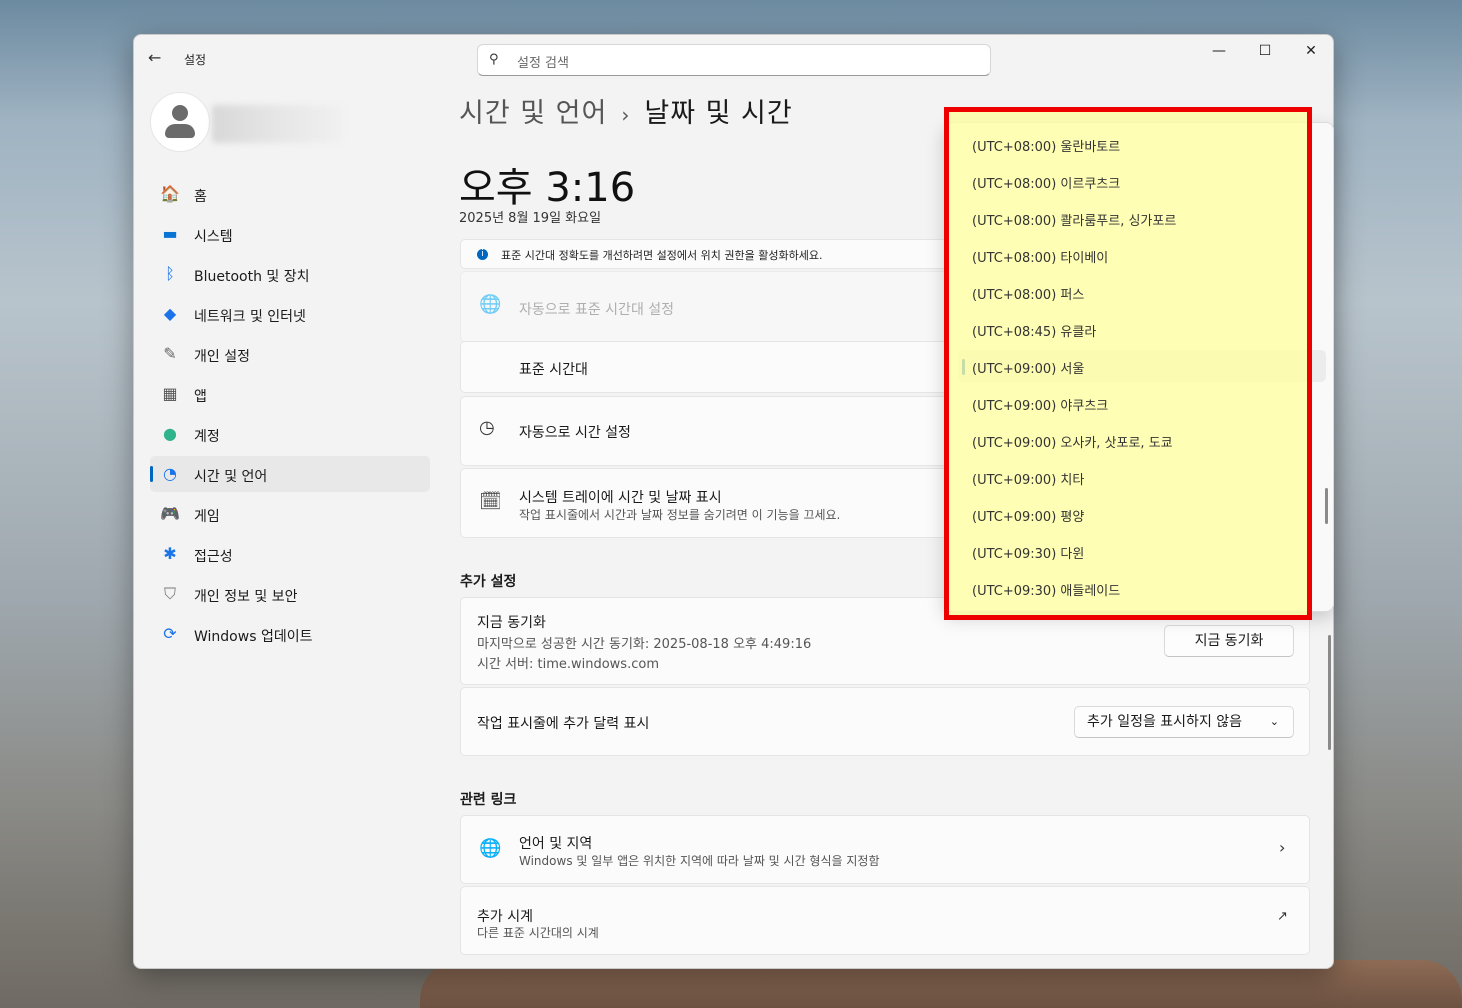 The image size is (1462, 1008). Describe the element at coordinates (170, 233) in the screenshot. I see `system-icon: ▬` at that location.